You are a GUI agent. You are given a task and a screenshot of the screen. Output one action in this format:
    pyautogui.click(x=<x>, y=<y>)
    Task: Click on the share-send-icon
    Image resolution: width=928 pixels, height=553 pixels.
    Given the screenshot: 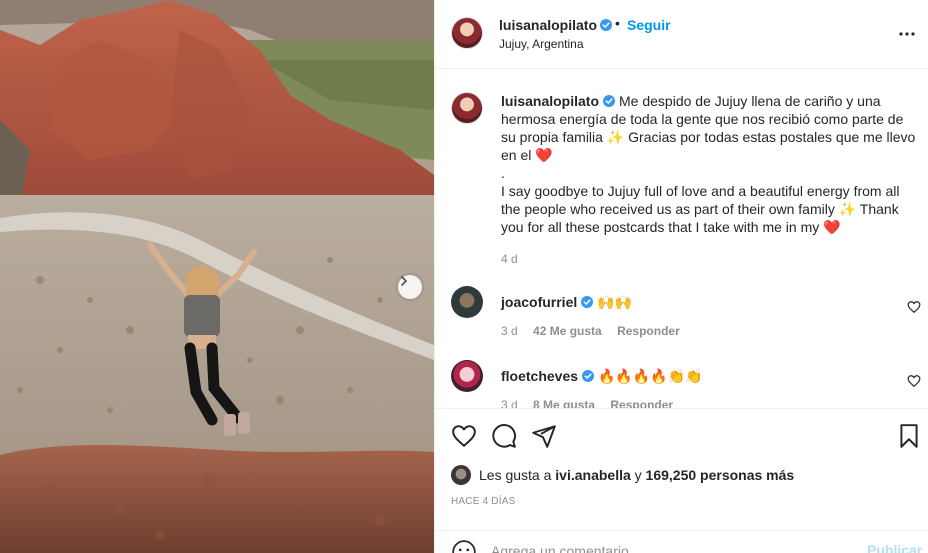 What is the action you would take?
    pyautogui.click(x=544, y=436)
    